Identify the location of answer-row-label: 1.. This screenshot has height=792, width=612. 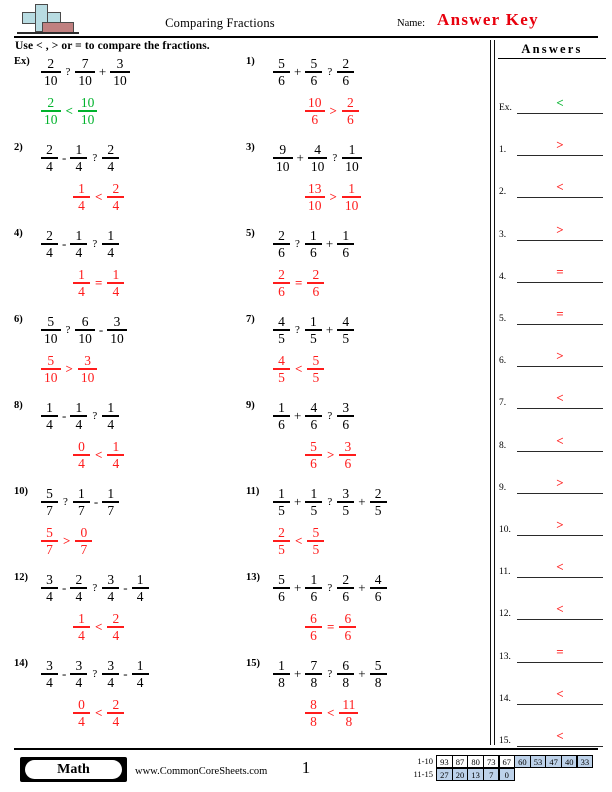
(503, 150).